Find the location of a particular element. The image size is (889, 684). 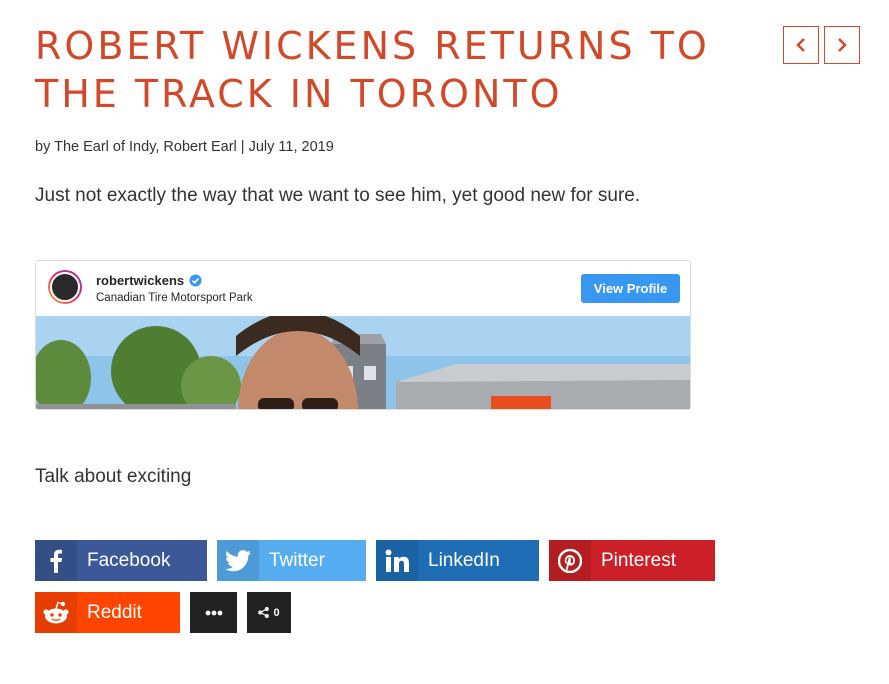

reddit-icon is located at coordinates (56, 612).